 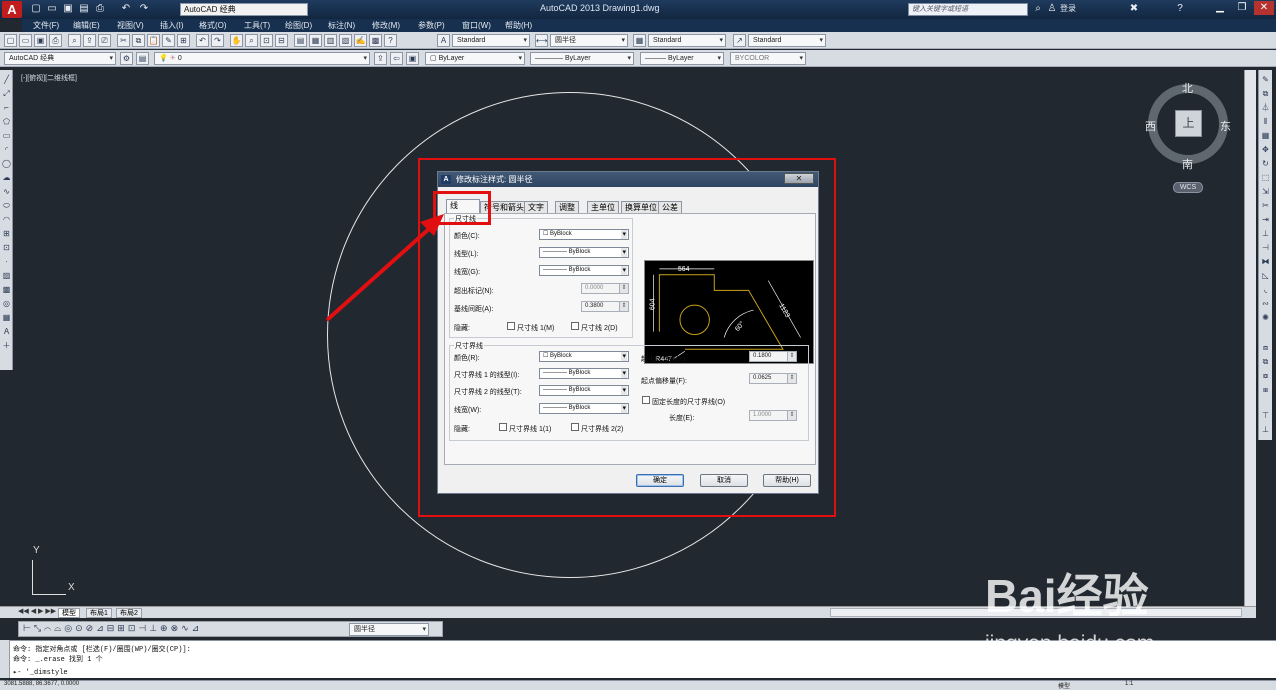 What do you see at coordinates (638, 685) in the screenshot?
I see `status-bar: 3081.5888, 86.3677, 0.0000 模型 1:1` at bounding box center [638, 685].